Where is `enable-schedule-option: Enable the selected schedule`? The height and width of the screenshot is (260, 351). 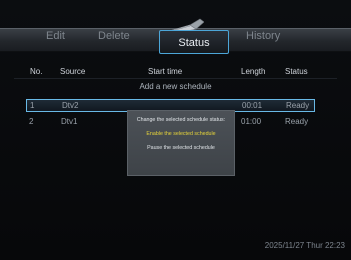
enable-schedule-option: Enable the selected schedule is located at coordinates (181, 134).